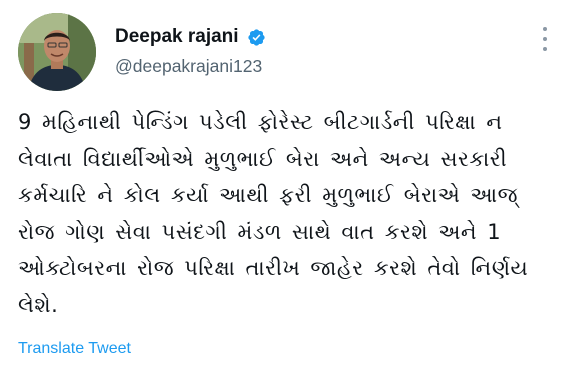 The image size is (576, 366). I want to click on author-name-row: Deepak rajani, so click(190, 37).